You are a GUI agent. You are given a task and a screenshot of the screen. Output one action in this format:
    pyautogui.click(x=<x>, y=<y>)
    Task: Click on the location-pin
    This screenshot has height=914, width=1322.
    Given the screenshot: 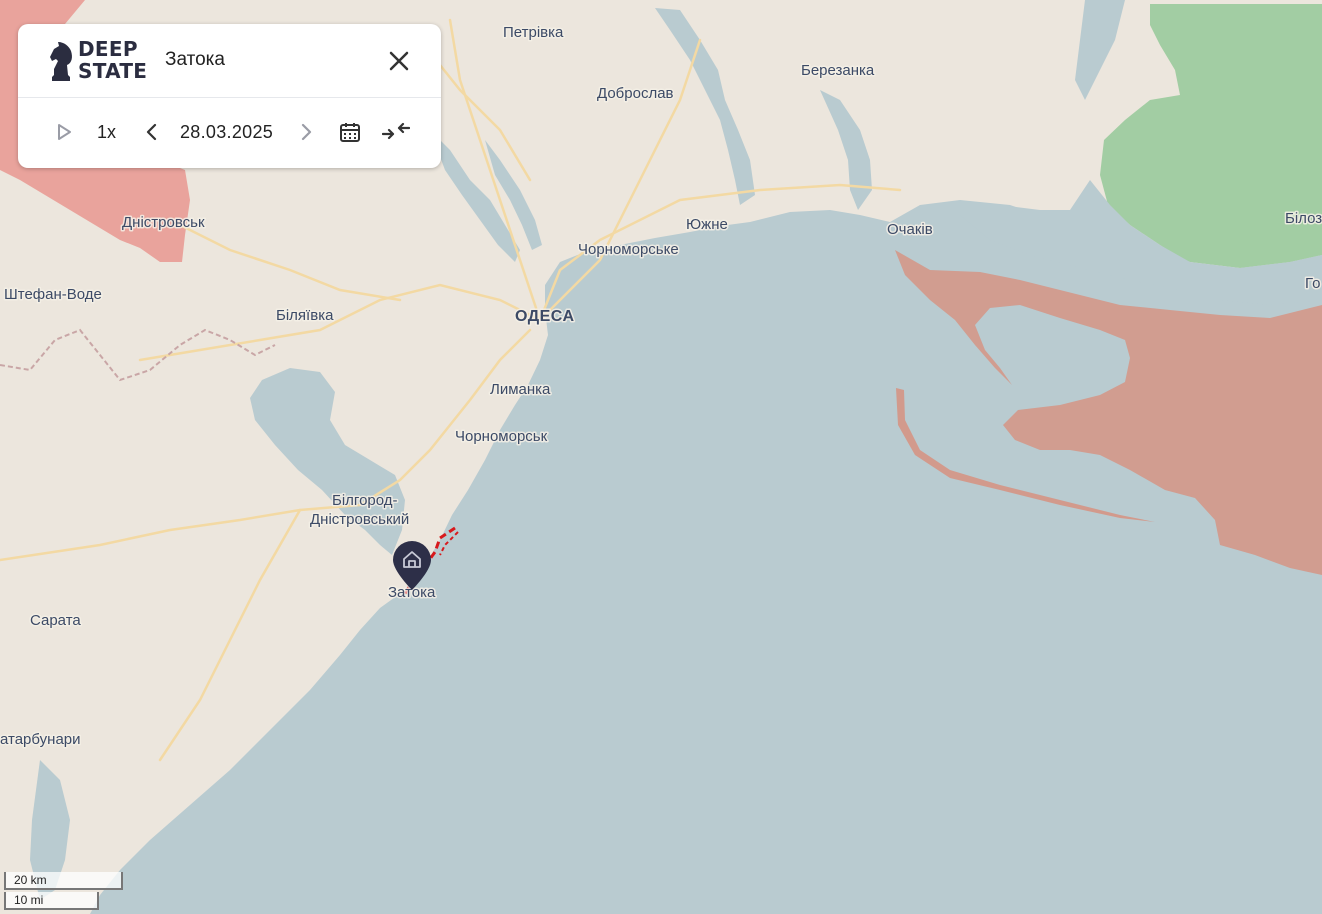 What is the action you would take?
    pyautogui.click(x=412, y=565)
    